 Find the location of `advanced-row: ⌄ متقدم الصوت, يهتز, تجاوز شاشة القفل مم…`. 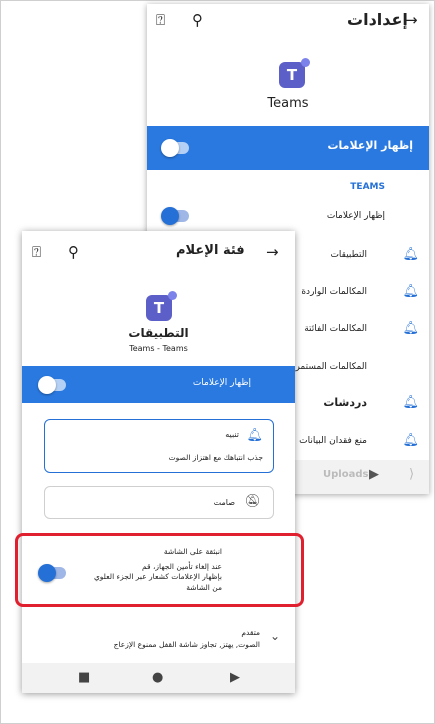

advanced-row: ⌄ متقدم الصوت, يهتز, تجاوز شاشة القفل مم… is located at coordinates (158, 642).